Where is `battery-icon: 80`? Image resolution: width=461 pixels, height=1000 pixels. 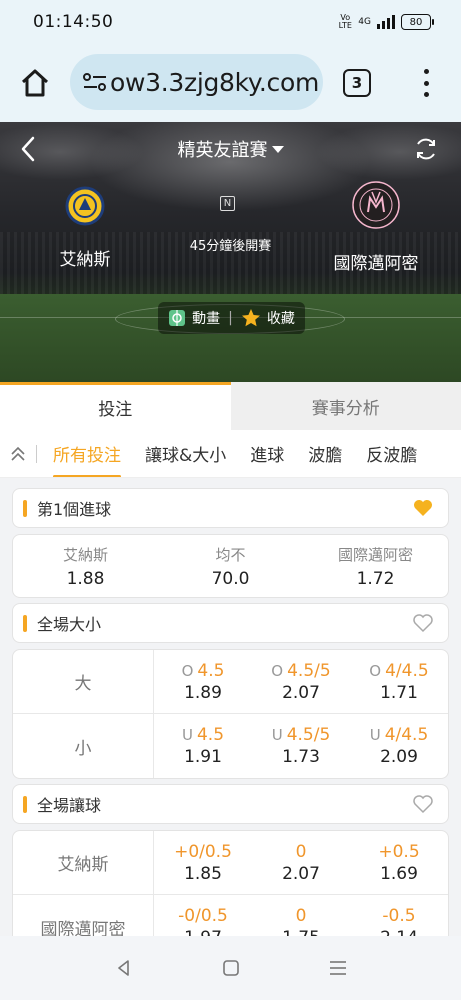
battery-icon: 80 is located at coordinates (417, 22).